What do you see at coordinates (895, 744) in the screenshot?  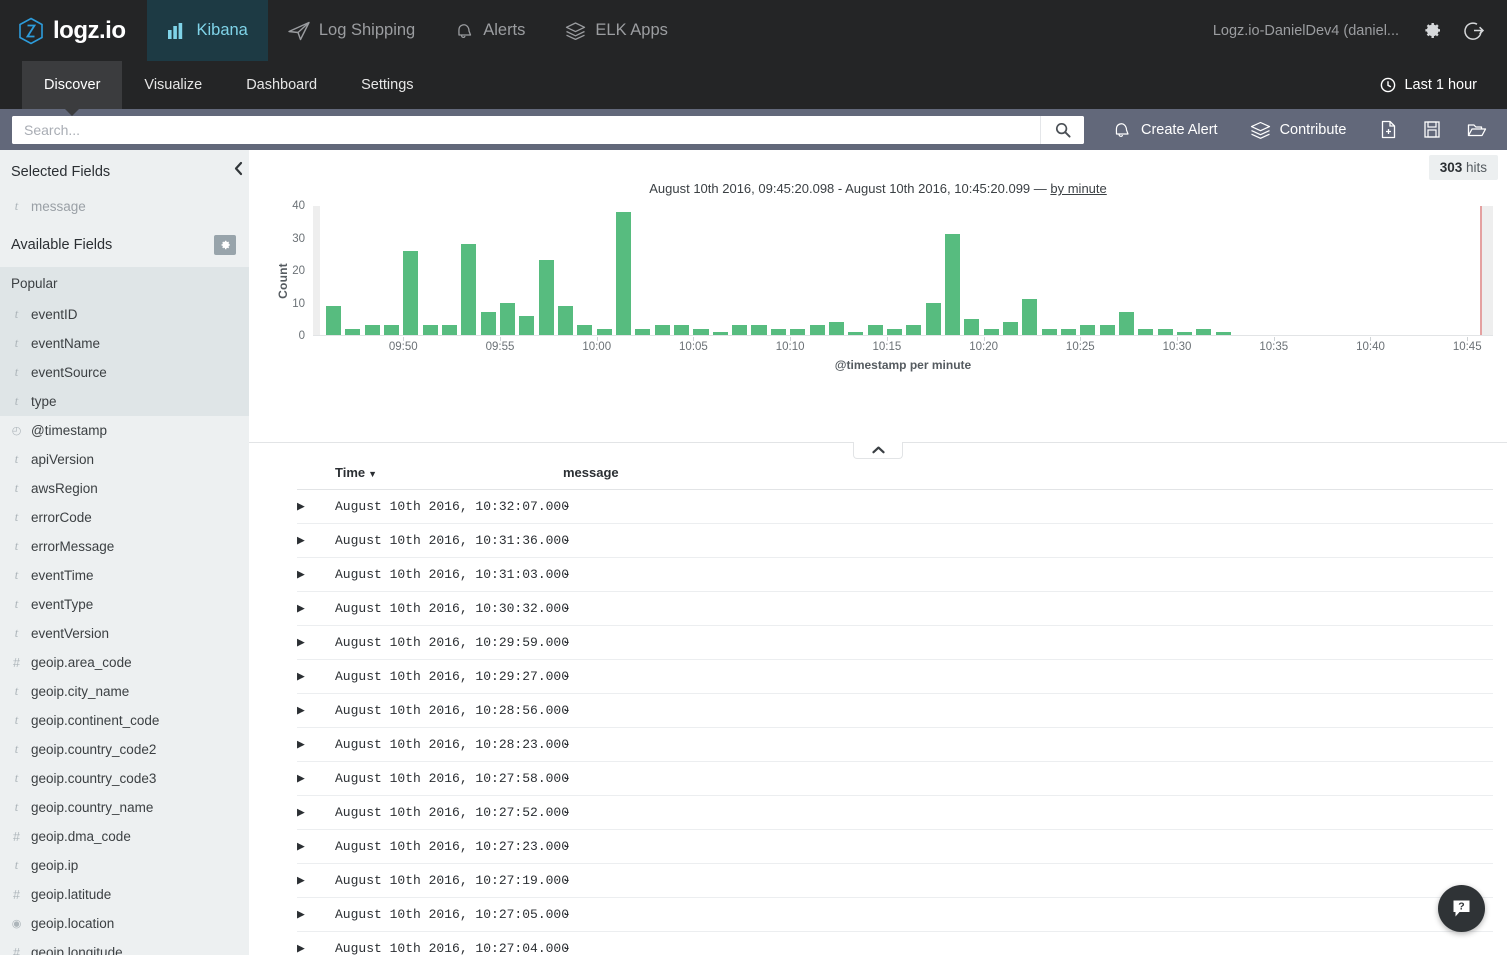 I see `table-row: ▶ August 10th 2016, 10:28:23.000-` at bounding box center [895, 744].